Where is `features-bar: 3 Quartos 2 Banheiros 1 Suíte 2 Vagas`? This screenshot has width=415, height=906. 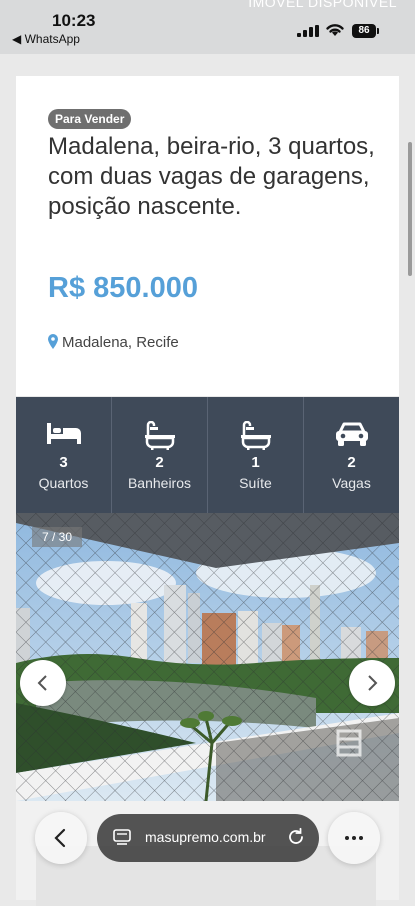
features-bar: 3 Quartos 2 Banheiros 1 Suíte 2 Vagas is located at coordinates (207, 455).